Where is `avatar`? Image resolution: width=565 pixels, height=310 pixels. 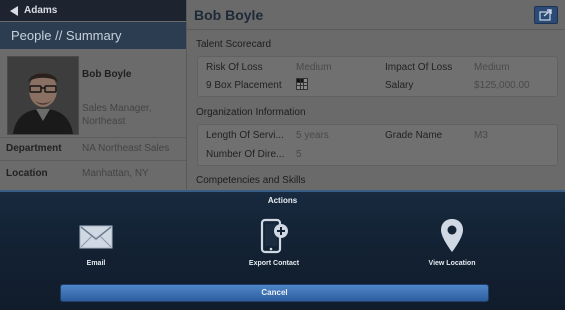
avatar is located at coordinates (43, 95).